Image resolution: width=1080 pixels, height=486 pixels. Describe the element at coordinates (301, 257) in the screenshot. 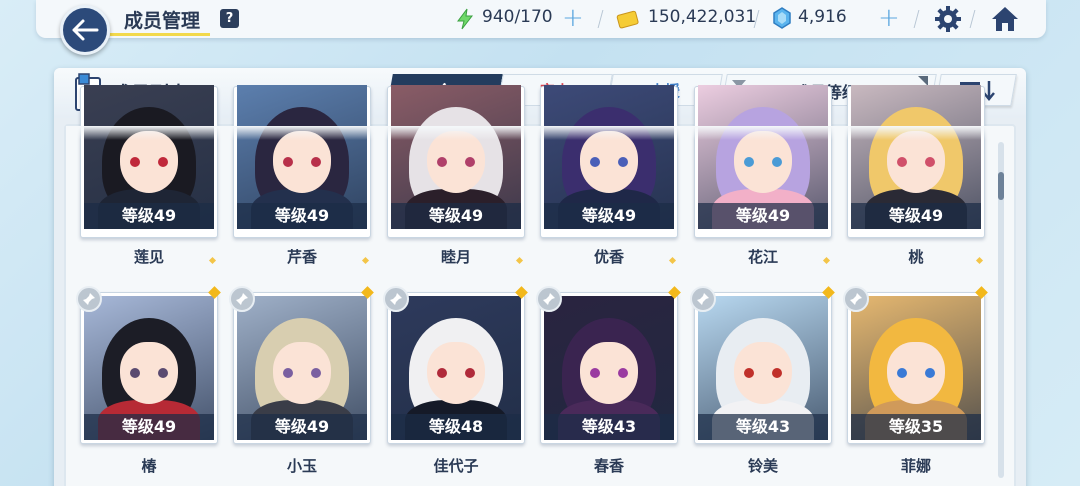

I see `member-name: 芹香` at that location.